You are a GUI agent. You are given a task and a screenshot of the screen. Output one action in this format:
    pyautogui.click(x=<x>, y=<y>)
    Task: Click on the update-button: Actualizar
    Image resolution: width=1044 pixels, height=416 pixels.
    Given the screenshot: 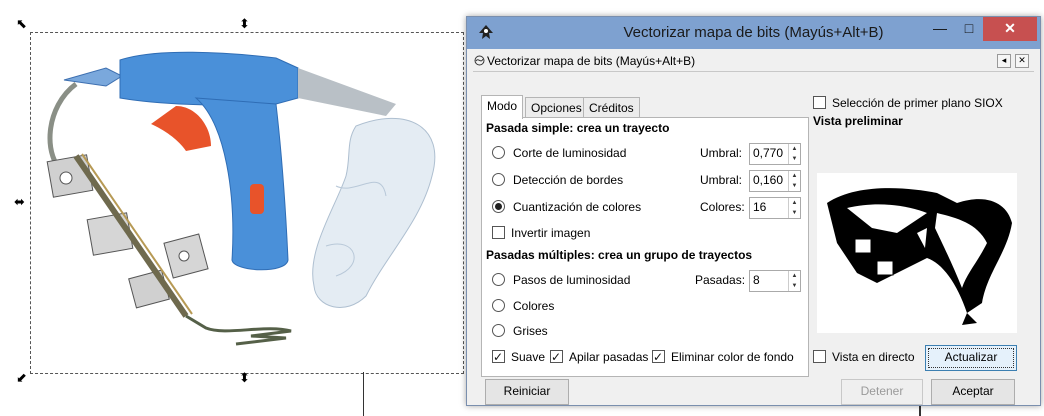 What is the action you would take?
    pyautogui.click(x=971, y=358)
    